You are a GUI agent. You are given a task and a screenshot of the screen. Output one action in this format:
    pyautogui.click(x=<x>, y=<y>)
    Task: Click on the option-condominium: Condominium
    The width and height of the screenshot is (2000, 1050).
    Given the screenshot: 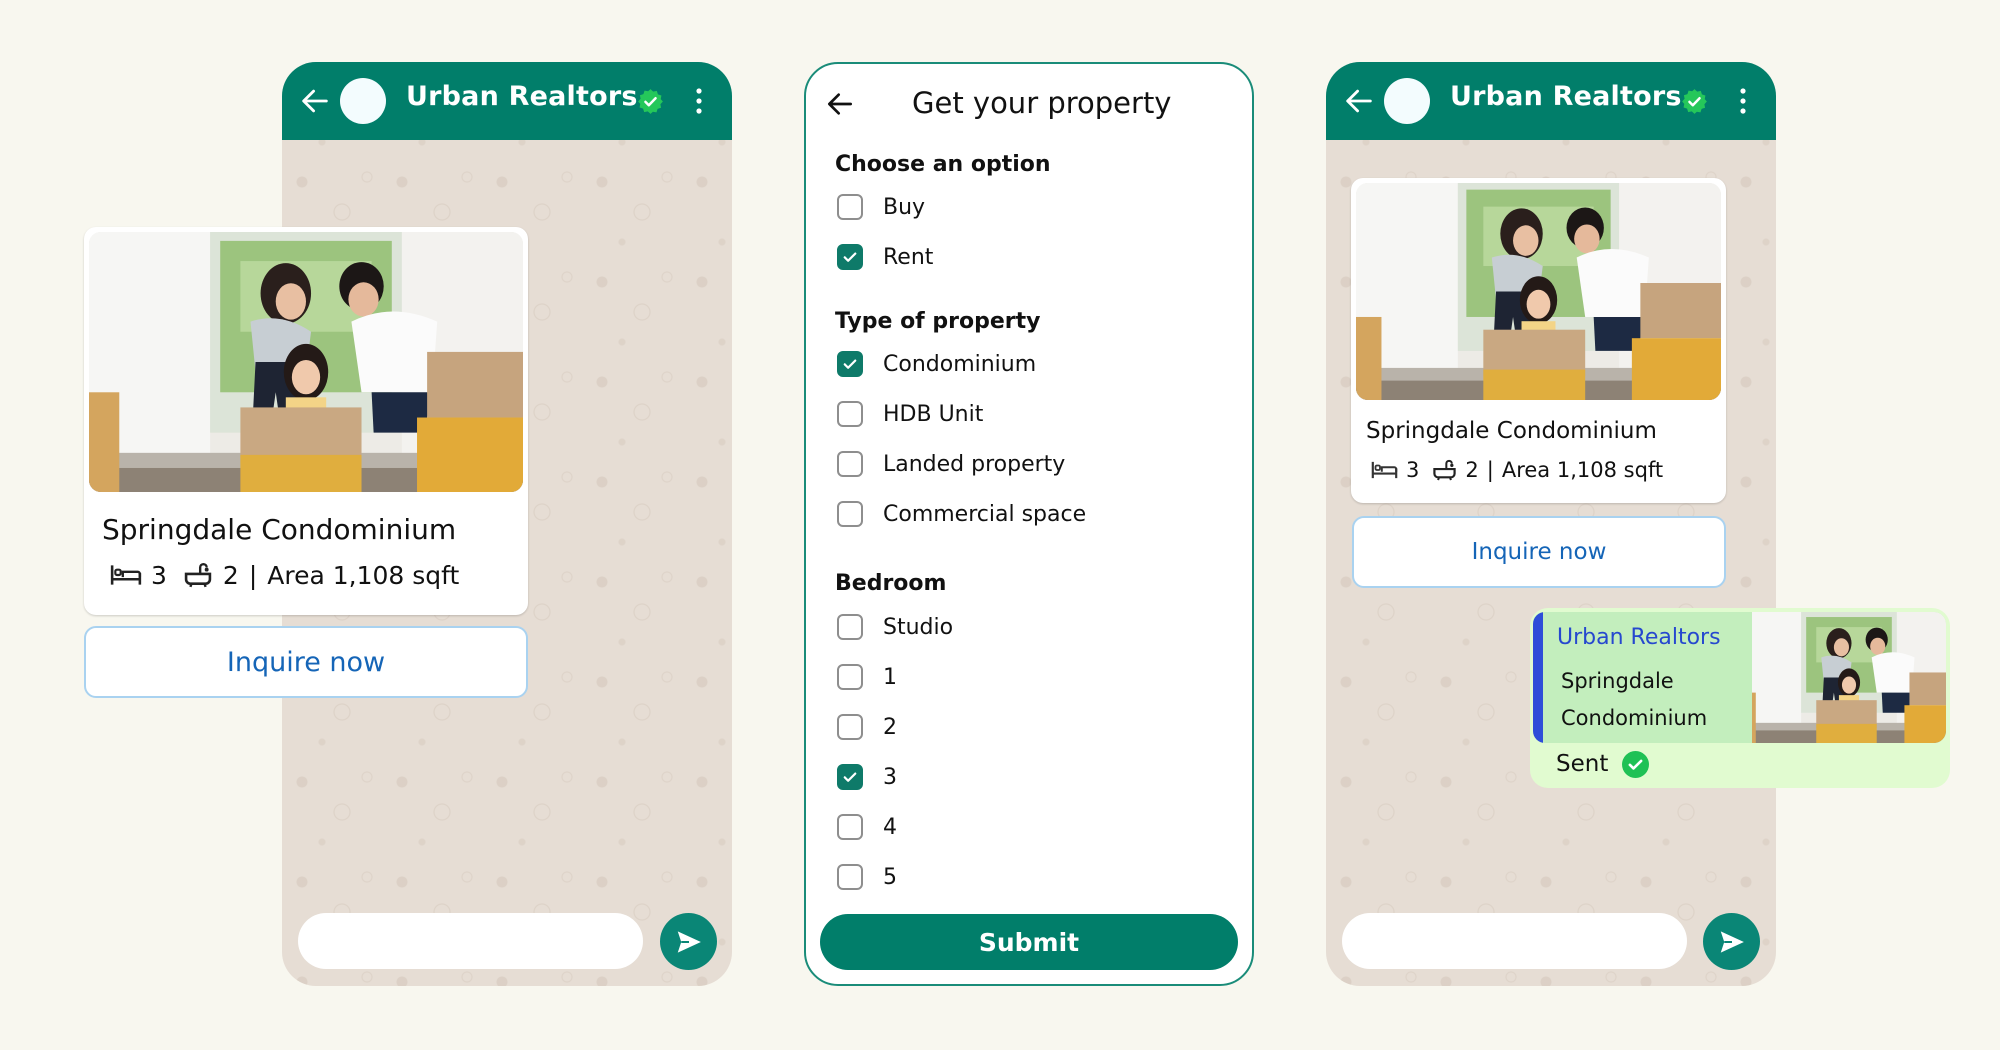 What is the action you would take?
    pyautogui.click(x=936, y=364)
    